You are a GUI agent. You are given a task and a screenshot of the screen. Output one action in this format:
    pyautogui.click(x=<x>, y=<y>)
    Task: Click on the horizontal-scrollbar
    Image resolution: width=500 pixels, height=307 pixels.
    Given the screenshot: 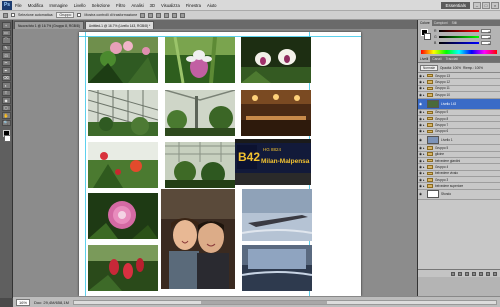 What is the action you would take?
    pyautogui.click(x=284, y=302)
    